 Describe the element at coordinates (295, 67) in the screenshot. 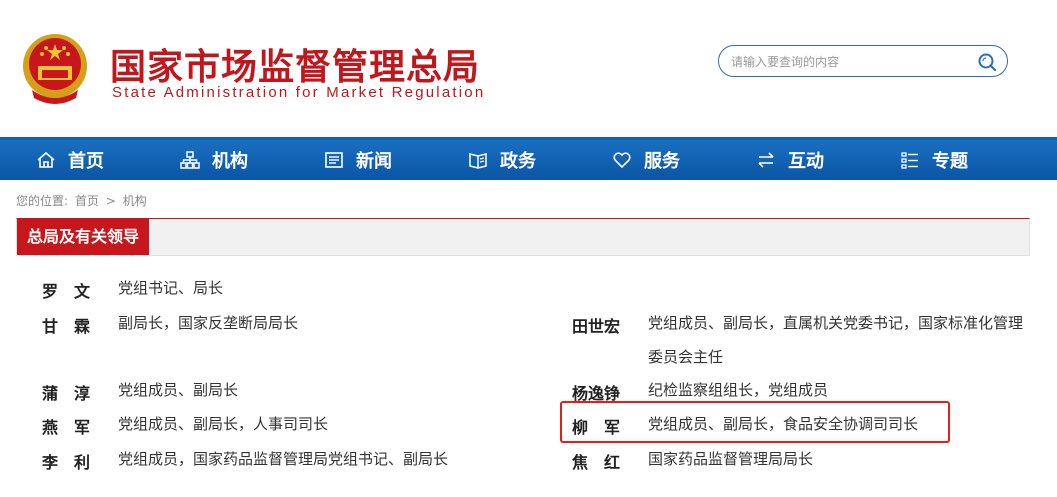

I see `site-title-cn: 国家市场监督管理总局` at that location.